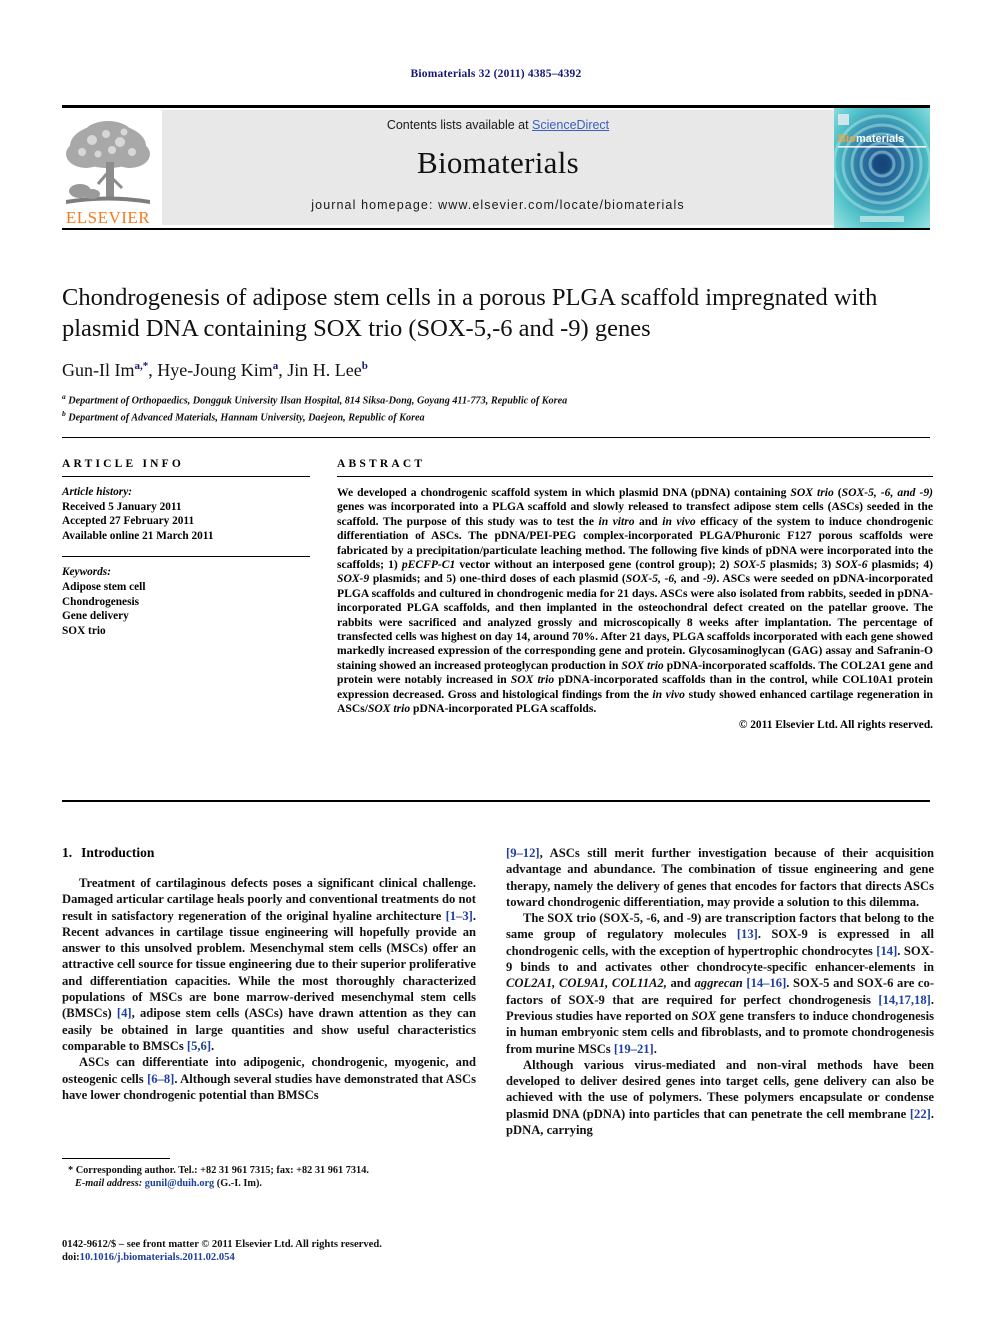 The image size is (992, 1323). I want to click on keyword-item: SOX trio, so click(84, 630).